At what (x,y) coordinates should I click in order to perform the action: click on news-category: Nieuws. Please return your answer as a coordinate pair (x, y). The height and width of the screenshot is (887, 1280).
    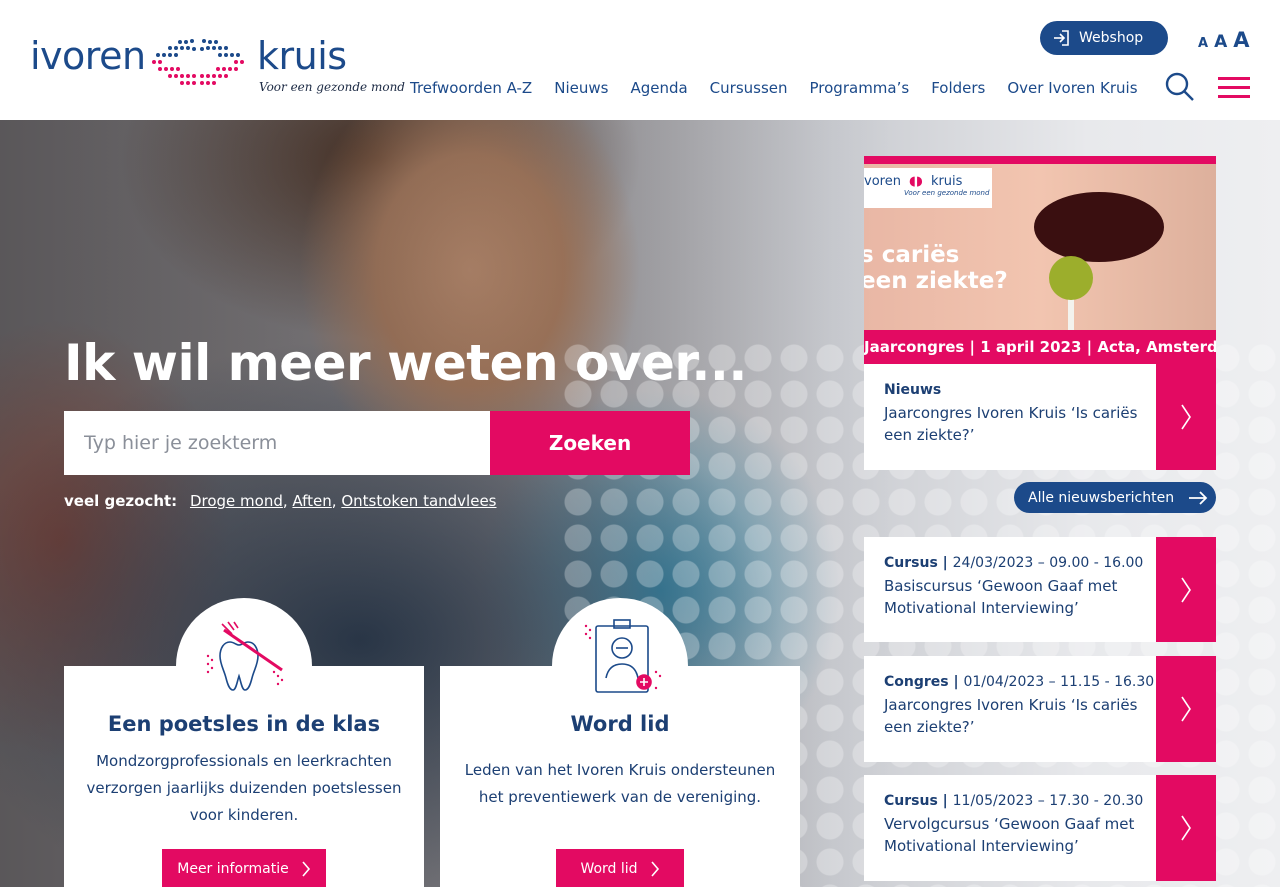
    Looking at the image, I should click on (913, 390).